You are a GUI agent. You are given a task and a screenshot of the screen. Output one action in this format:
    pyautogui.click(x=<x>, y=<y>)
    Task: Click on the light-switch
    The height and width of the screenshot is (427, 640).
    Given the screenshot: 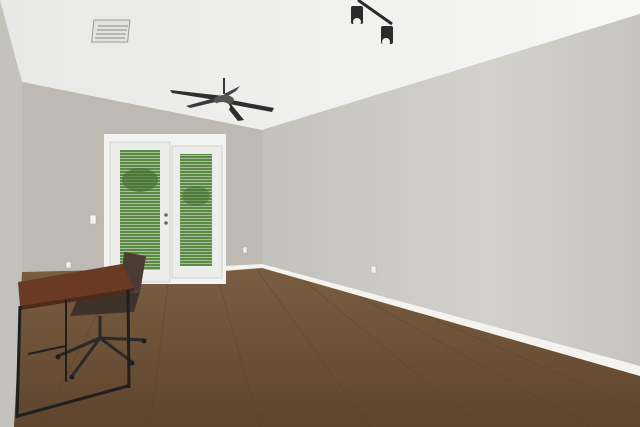 What is the action you would take?
    pyautogui.click(x=93, y=219)
    